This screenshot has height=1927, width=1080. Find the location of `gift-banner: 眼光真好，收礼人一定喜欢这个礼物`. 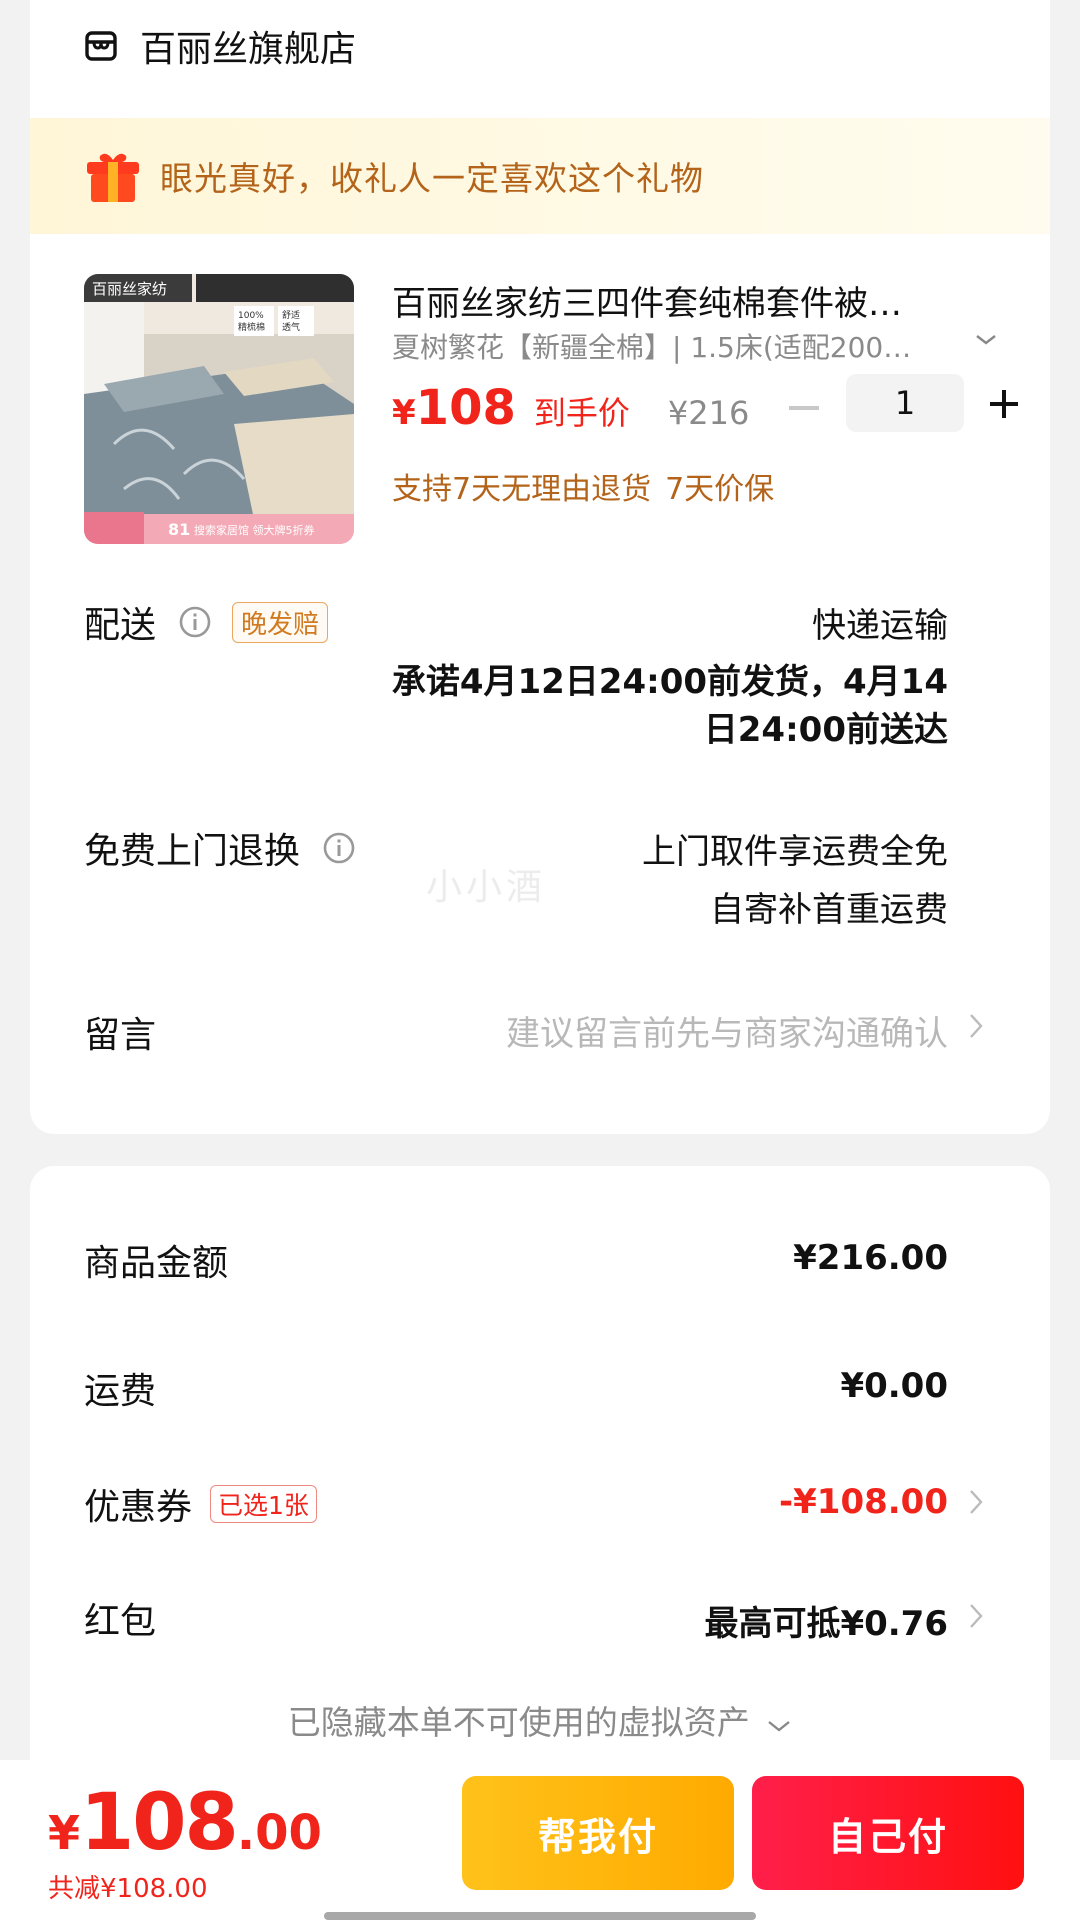

gift-banner: 眼光真好，收礼人一定喜欢这个礼物 is located at coordinates (540, 176).